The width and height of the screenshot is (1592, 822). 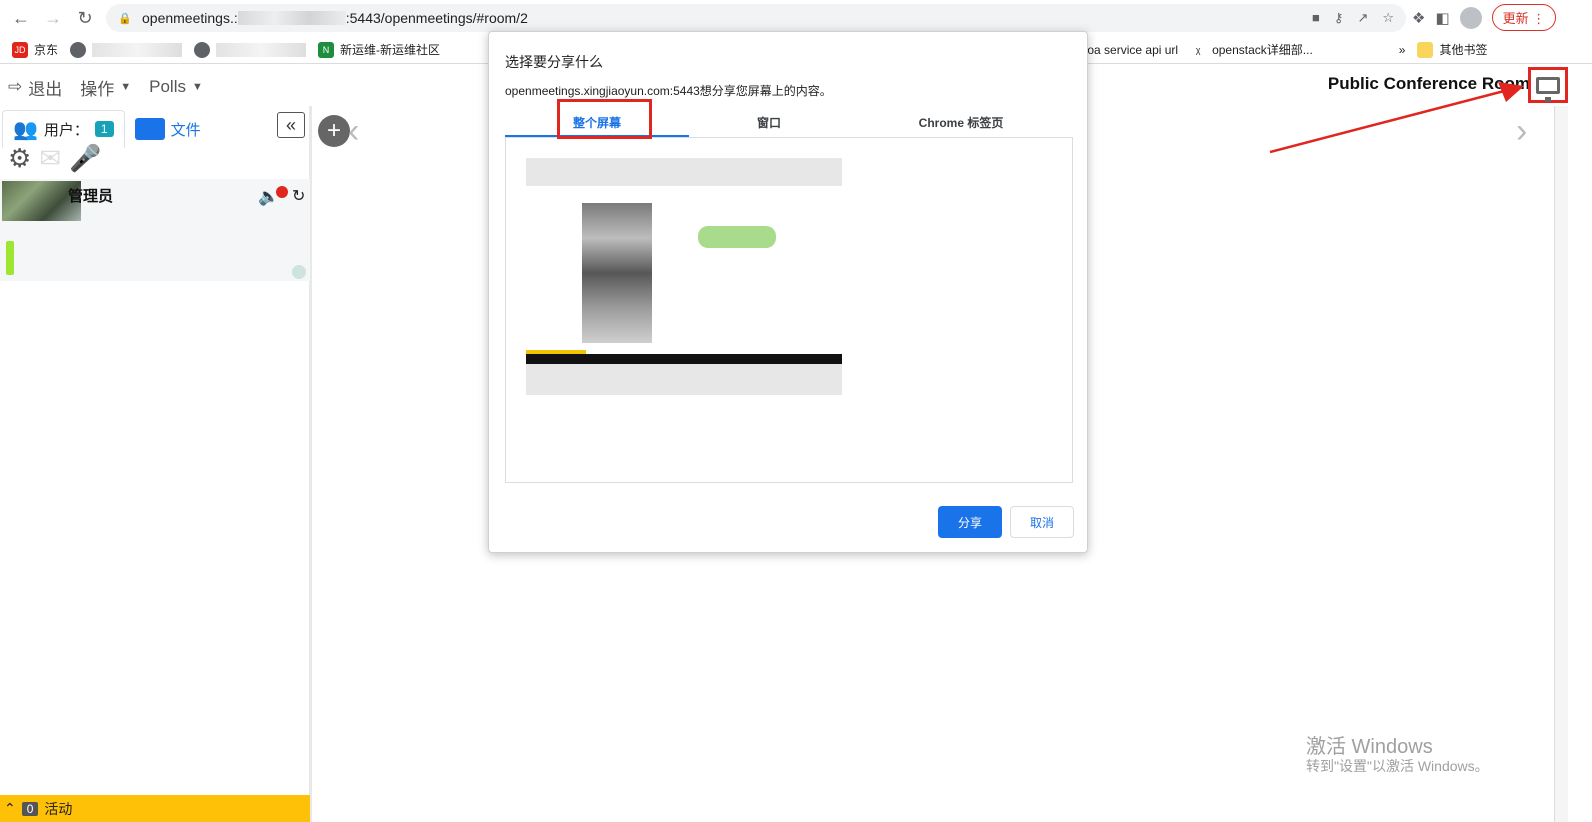 I want to click on user-name: 管理员, so click(x=91, y=196).